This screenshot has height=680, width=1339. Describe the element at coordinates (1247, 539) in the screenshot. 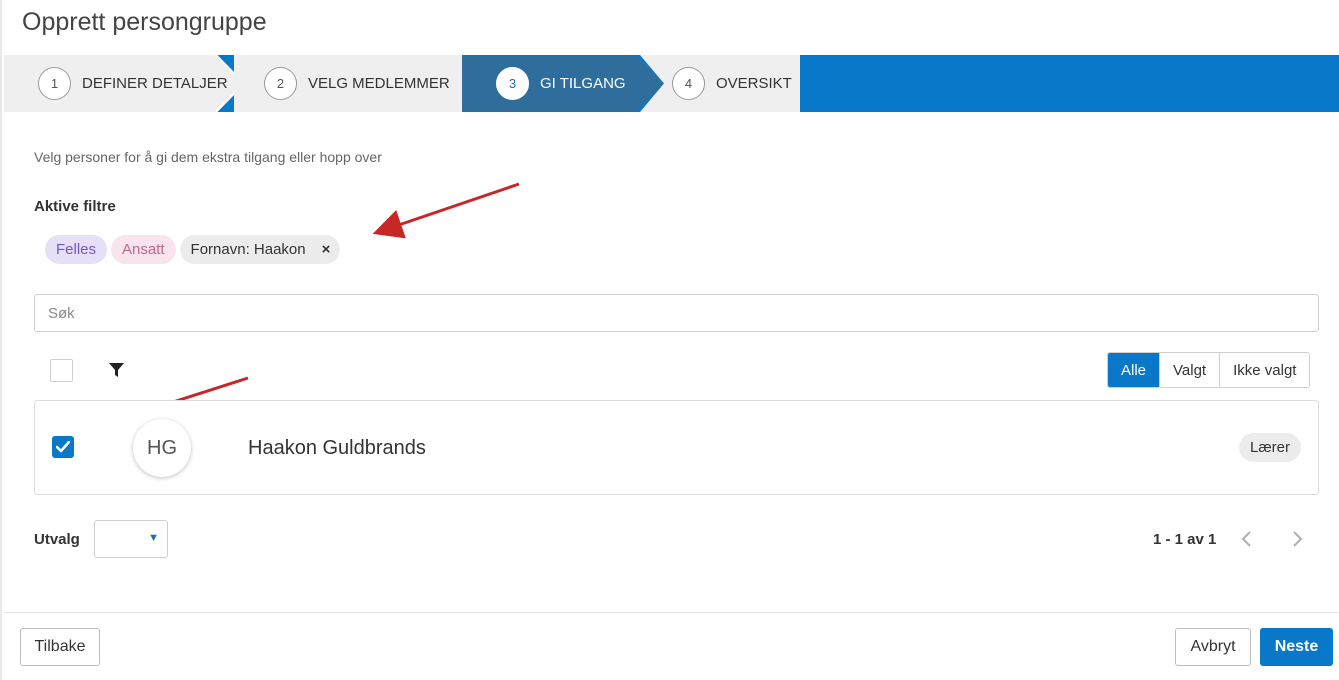

I see `chevron-left-icon` at that location.